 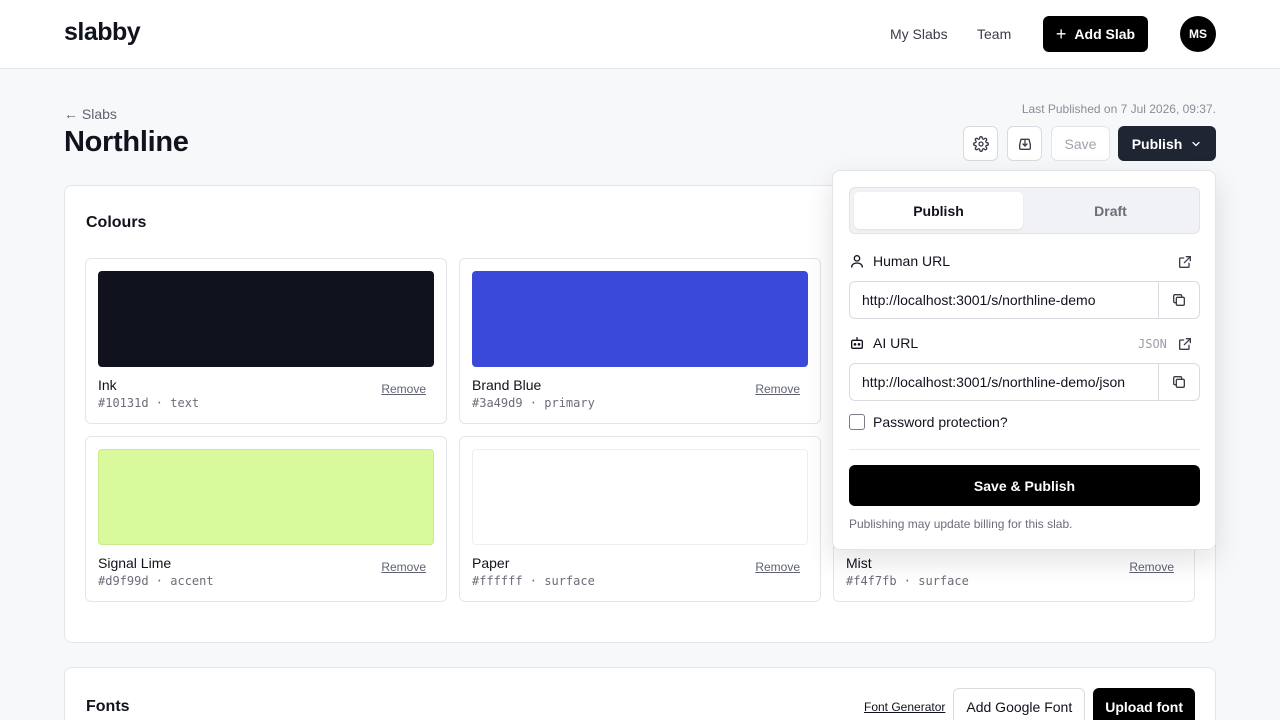 I want to click on nav-my-slabs: My Slabs, so click(x=919, y=34).